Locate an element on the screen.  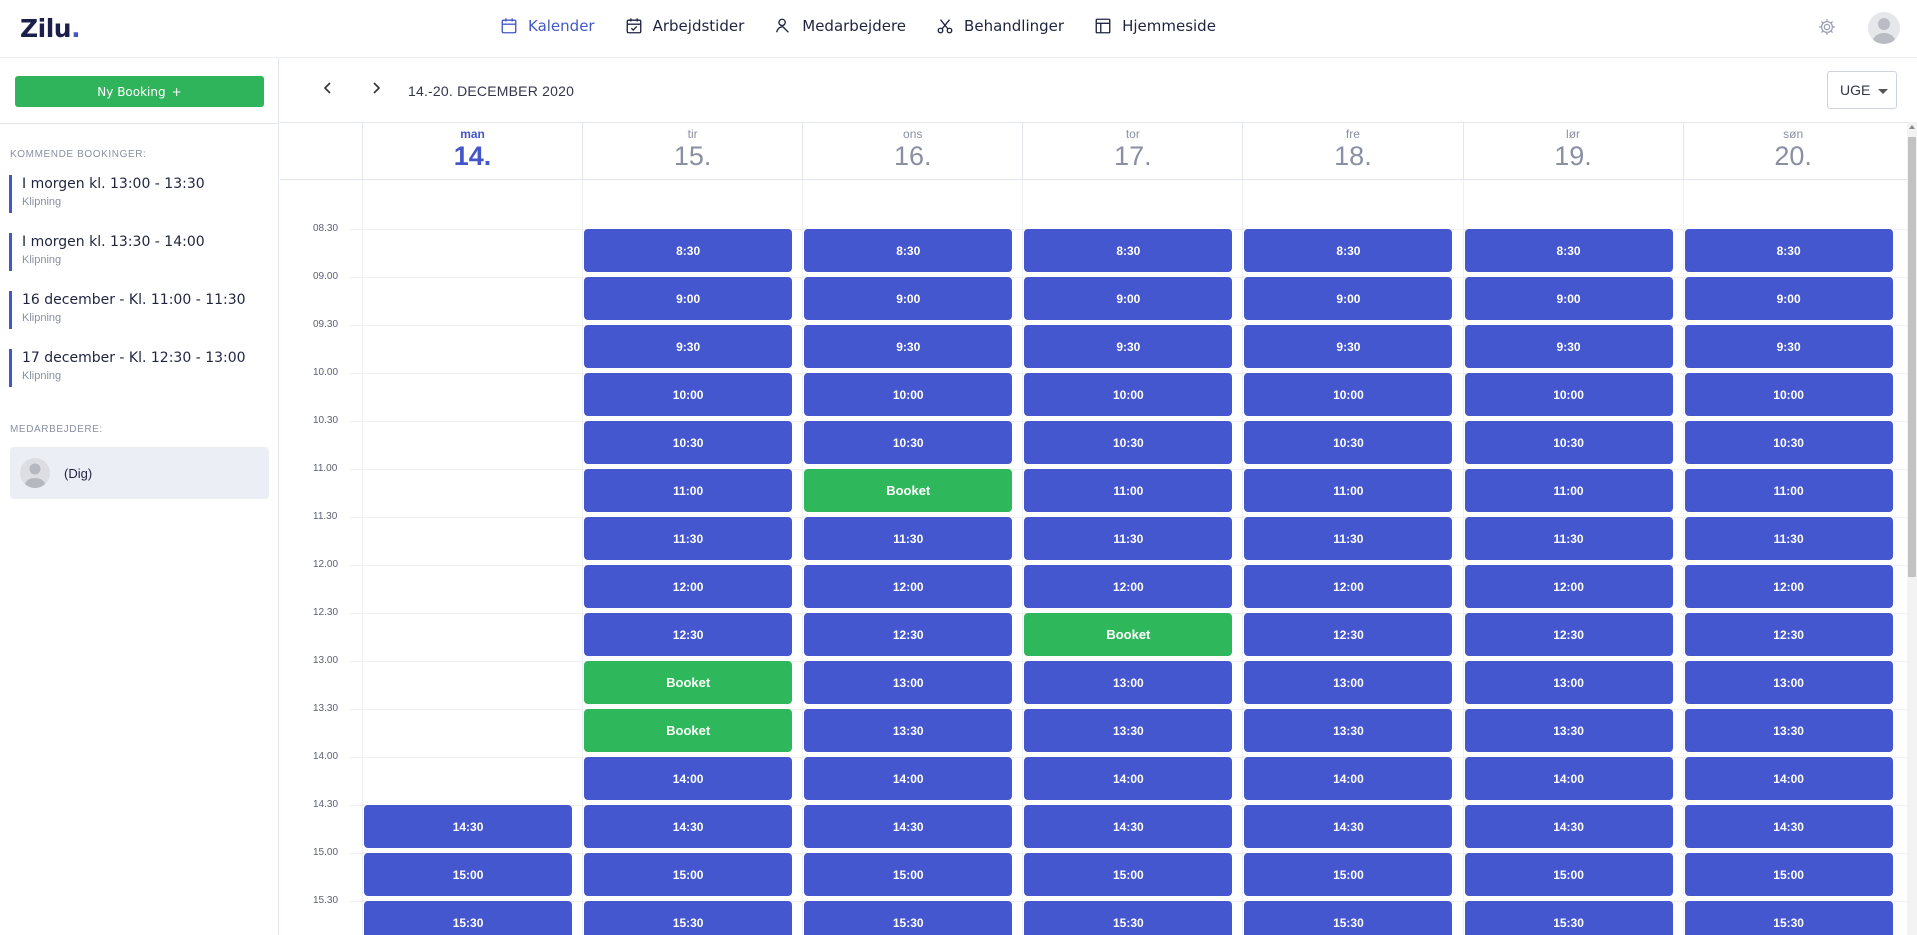
view-select: UGE is located at coordinates (1862, 90).